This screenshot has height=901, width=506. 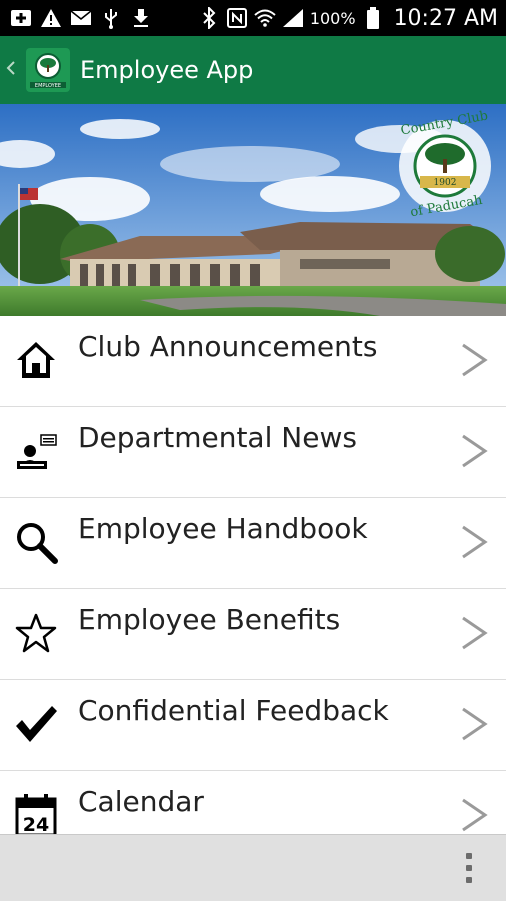 I want to click on usb-icon, so click(x=111, y=18).